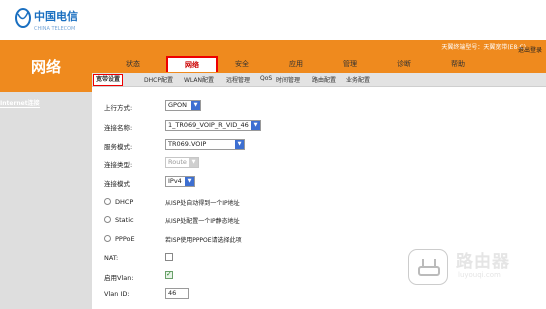  Describe the element at coordinates (158, 79) in the screenshot. I see `subnav-dhcp-config: DHCP配置` at that location.